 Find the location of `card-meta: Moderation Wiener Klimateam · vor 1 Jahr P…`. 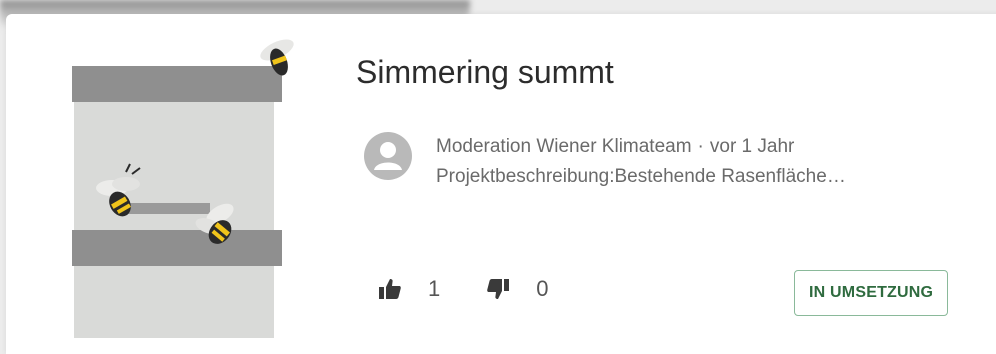

card-meta: Moderation Wiener Klimateam · vor 1 Jahr P… is located at coordinates (641, 162).